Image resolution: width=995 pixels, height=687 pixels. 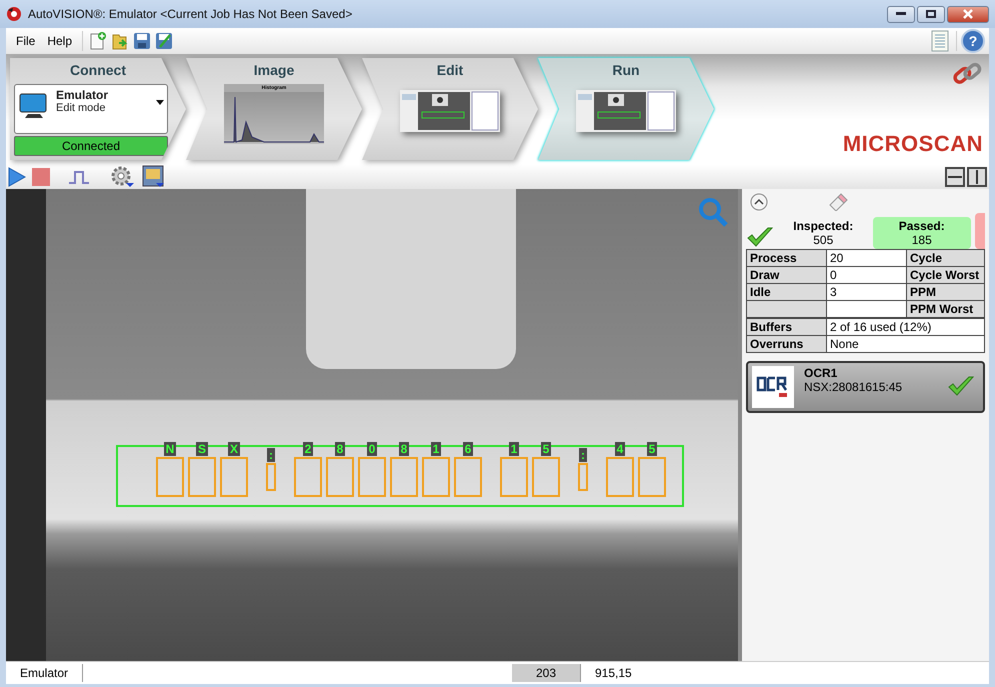 I want to click on horizontal-layout-icon, so click(x=955, y=176).